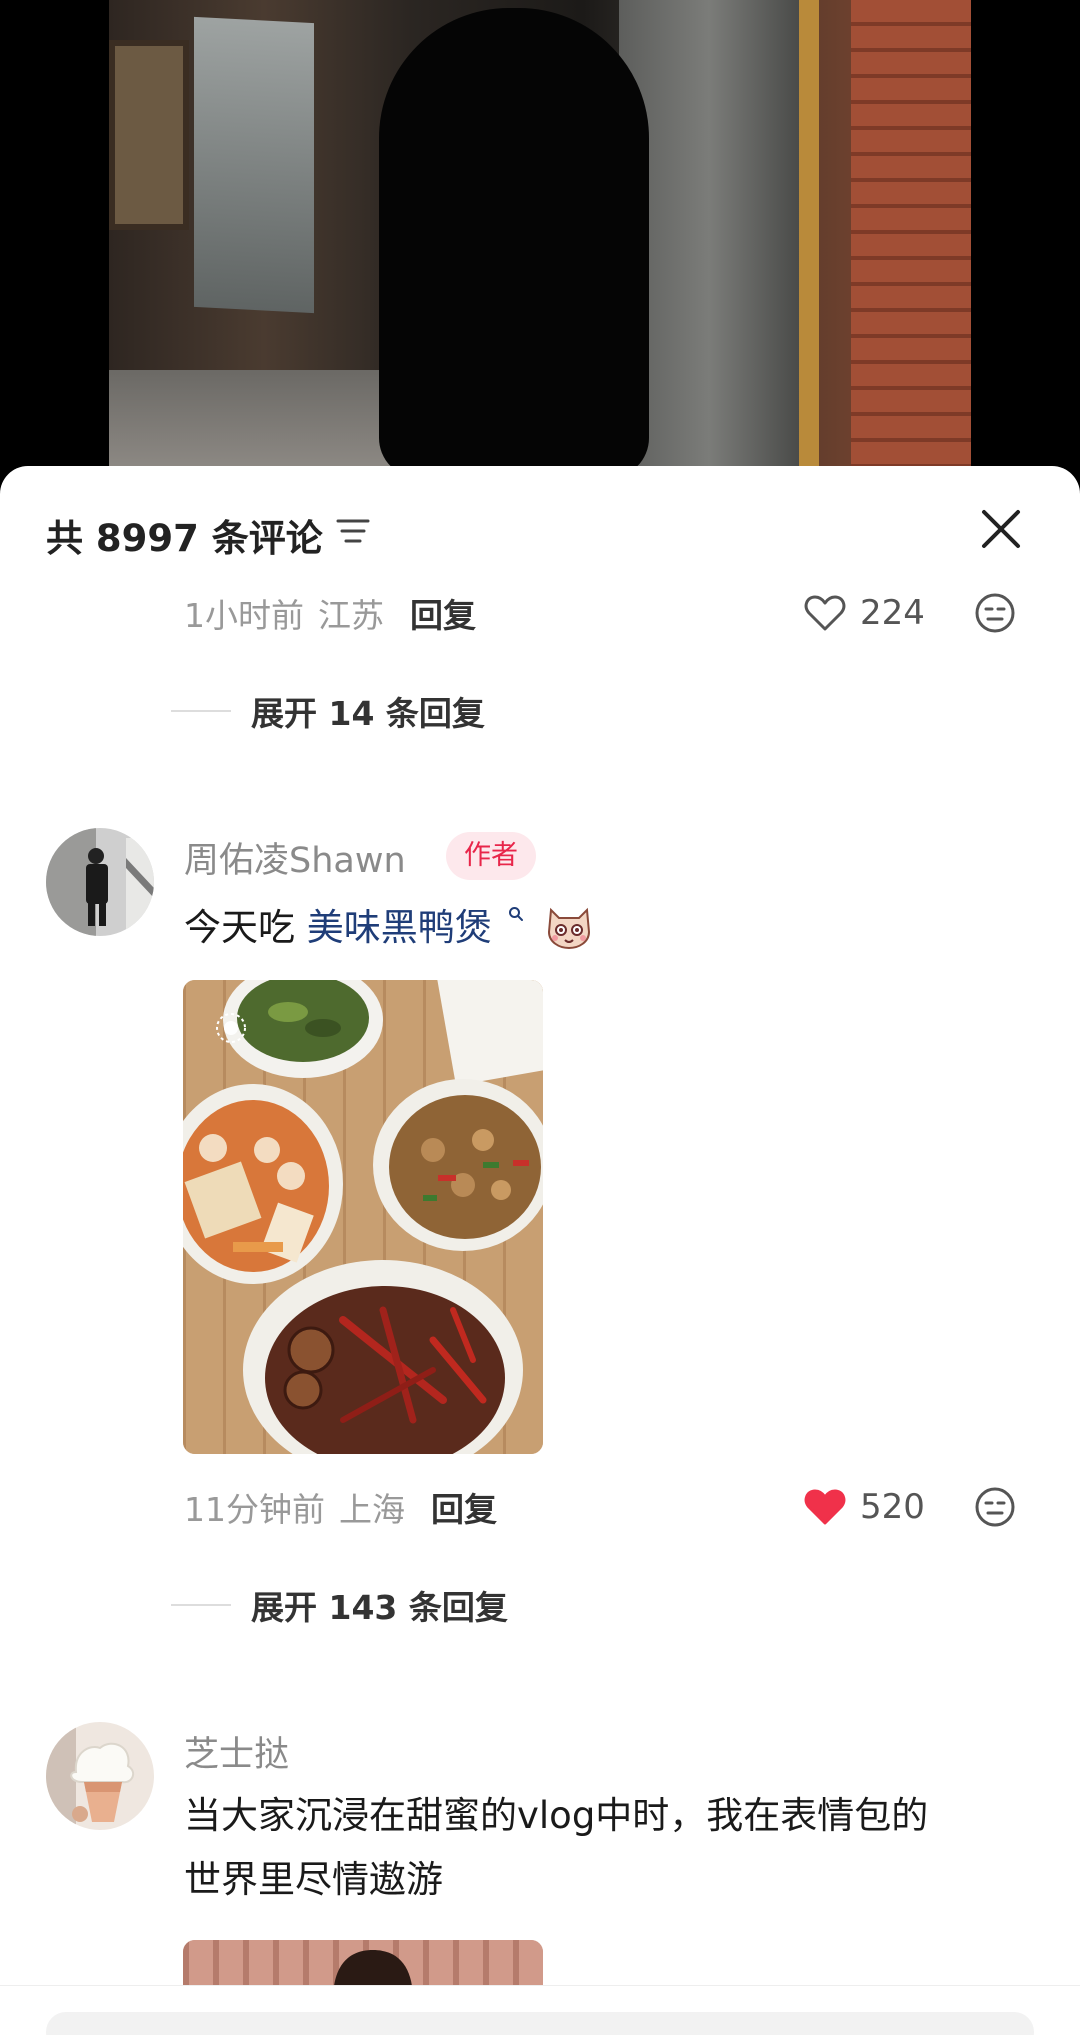 The image size is (1080, 2035). I want to click on sort-icon, so click(353, 531).